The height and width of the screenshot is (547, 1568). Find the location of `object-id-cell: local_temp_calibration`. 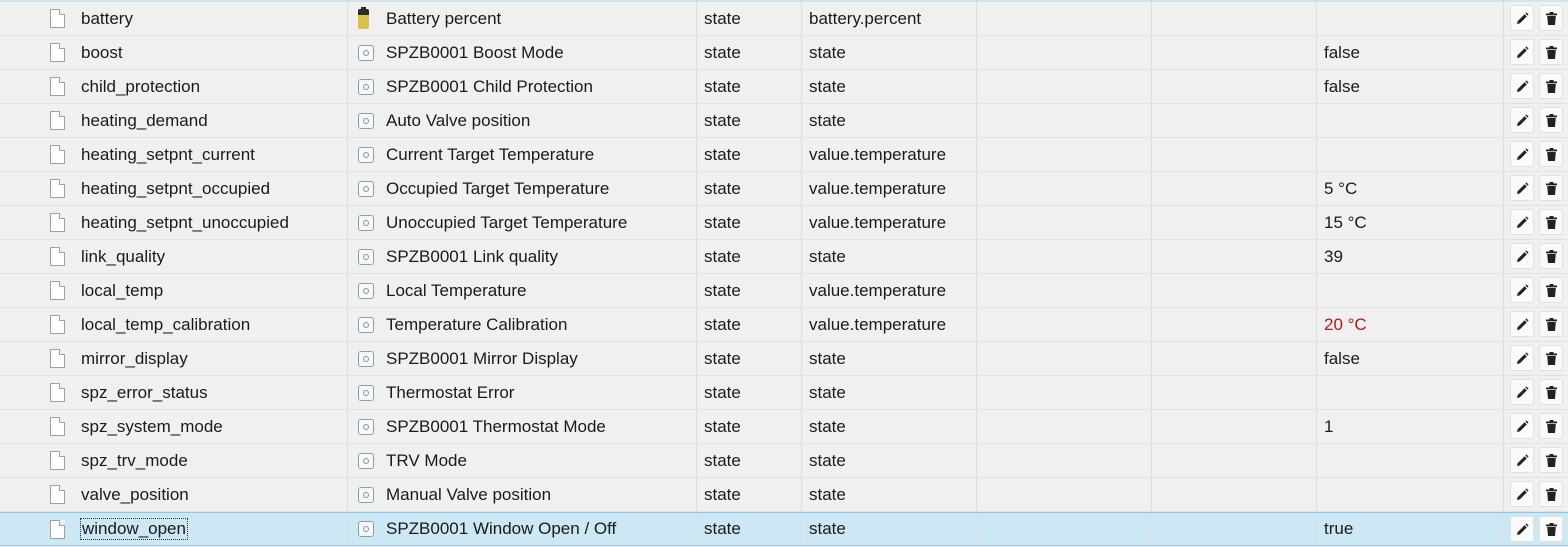

object-id-cell: local_temp_calibration is located at coordinates (165, 324).